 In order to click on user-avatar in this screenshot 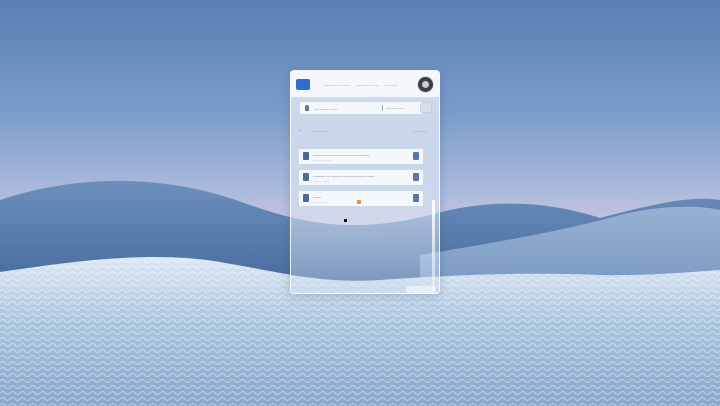, I will do `click(425, 84)`.